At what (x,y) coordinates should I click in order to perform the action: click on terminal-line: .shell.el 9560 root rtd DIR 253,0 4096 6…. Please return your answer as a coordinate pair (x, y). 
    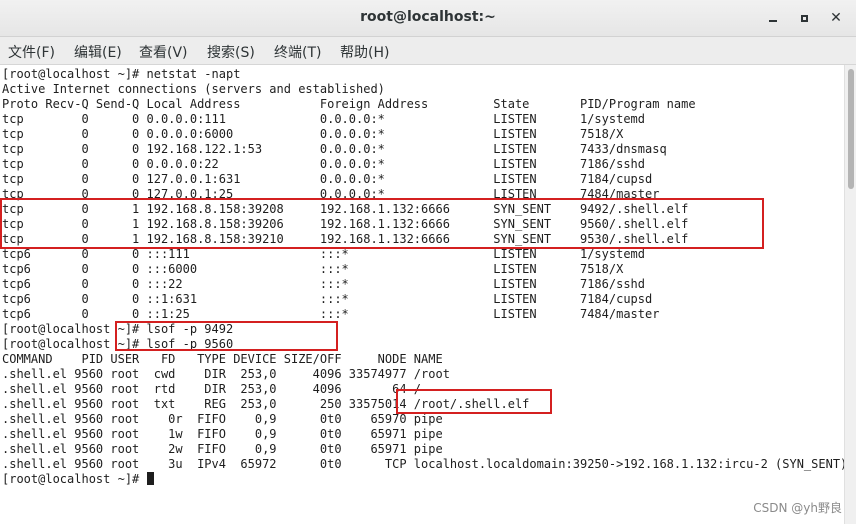
    Looking at the image, I should click on (212, 389).